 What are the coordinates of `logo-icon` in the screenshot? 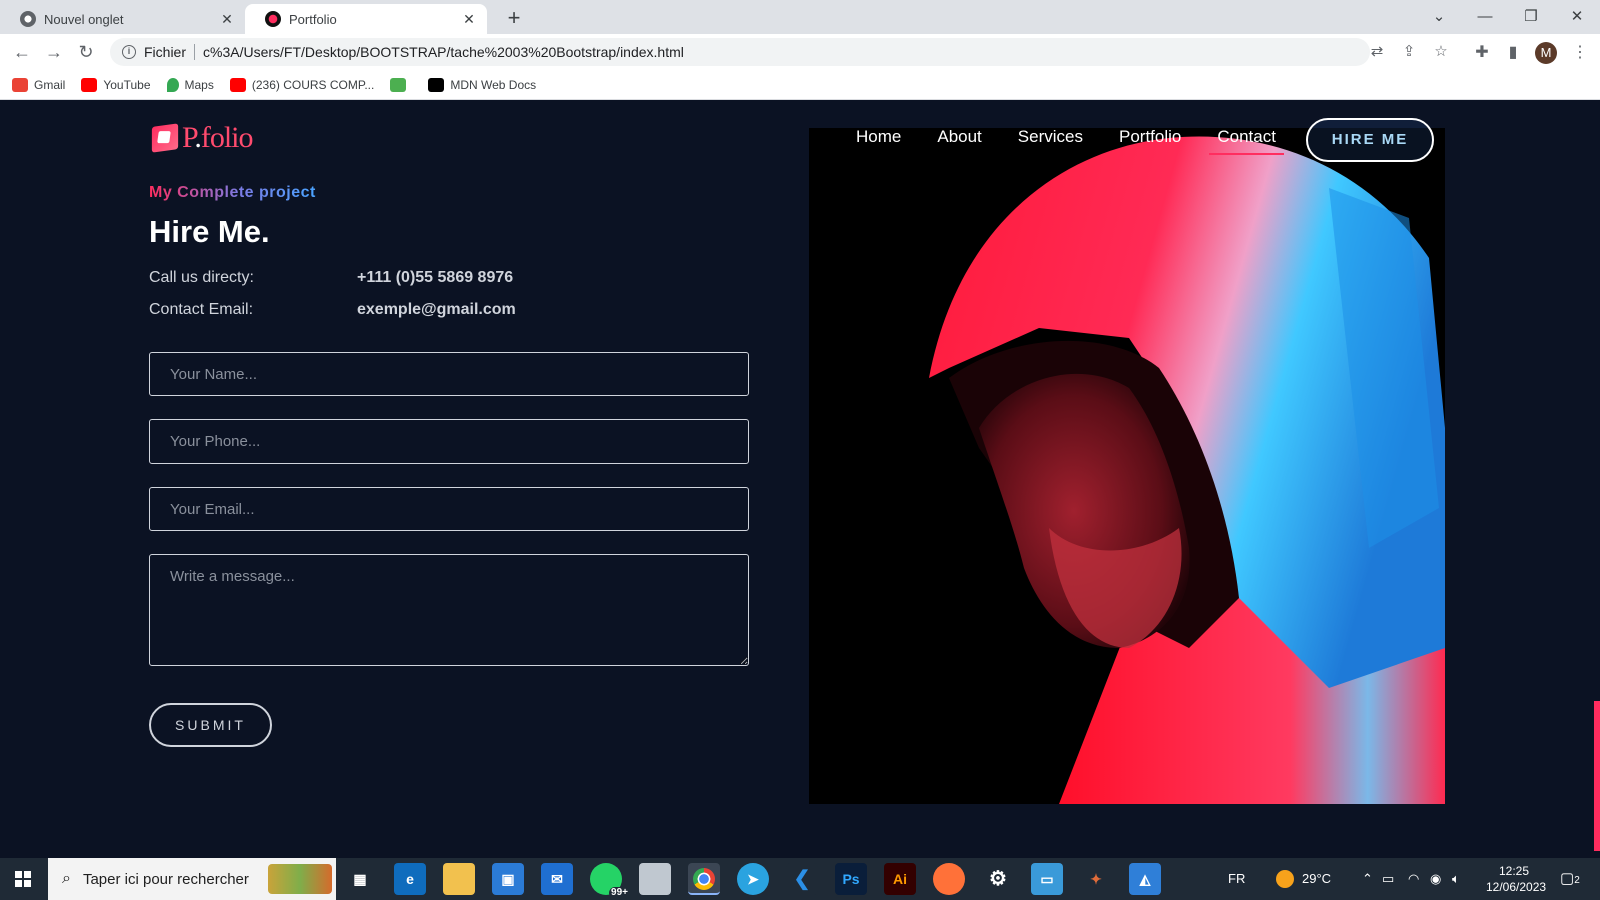 It's located at (165, 138).